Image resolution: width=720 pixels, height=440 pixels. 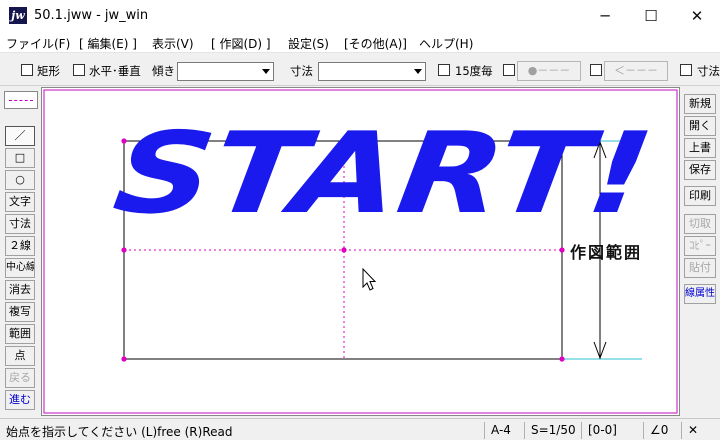 I want to click on erase-tool-button: 消去, so click(x=20, y=290).